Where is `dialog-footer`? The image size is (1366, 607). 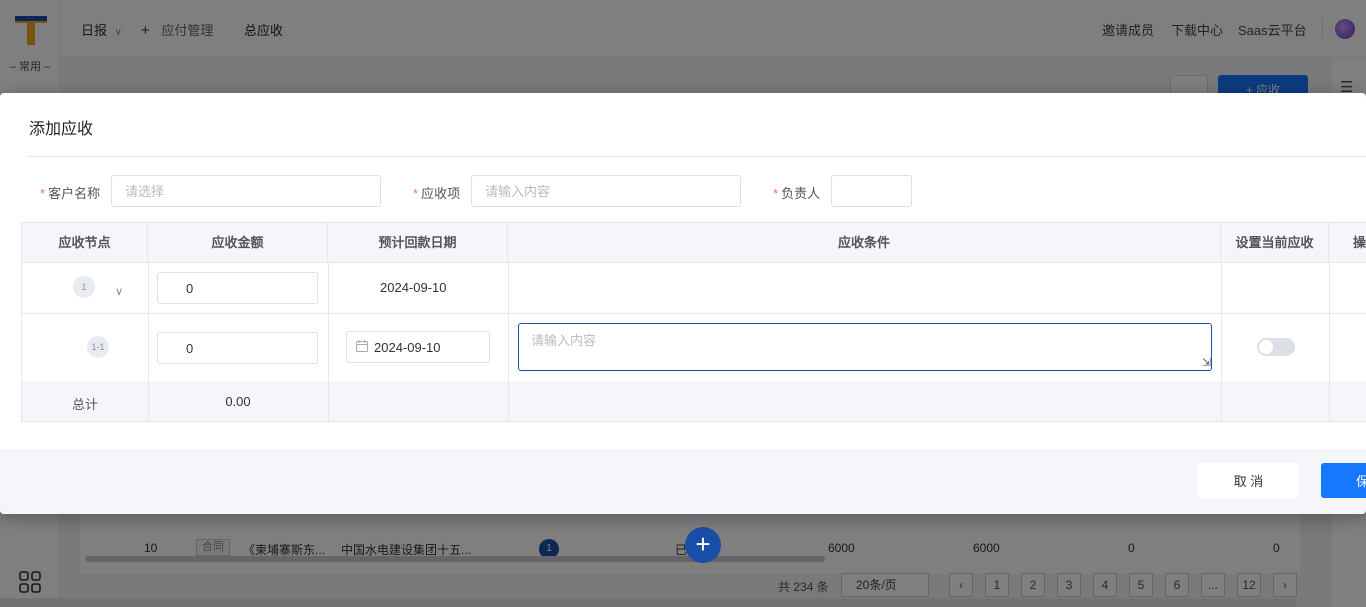 dialog-footer is located at coordinates (683, 481).